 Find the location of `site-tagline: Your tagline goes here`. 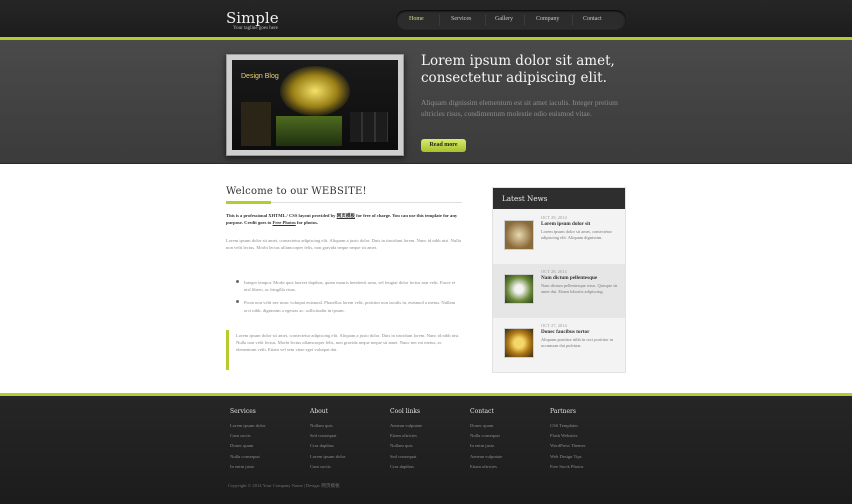

site-tagline: Your tagline goes here is located at coordinates (255, 28).